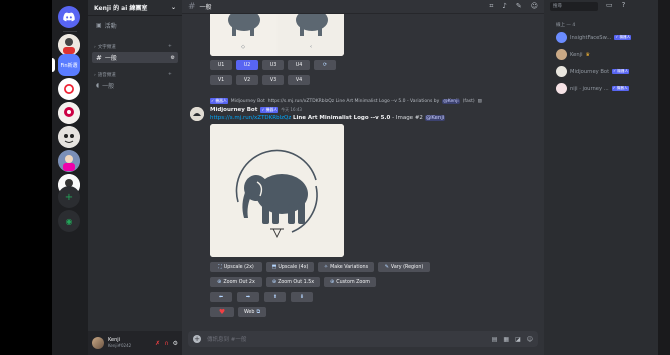 This screenshot has height=355, width=670. I want to click on server-rail: Fin新選 + ◉, so click(70, 177).